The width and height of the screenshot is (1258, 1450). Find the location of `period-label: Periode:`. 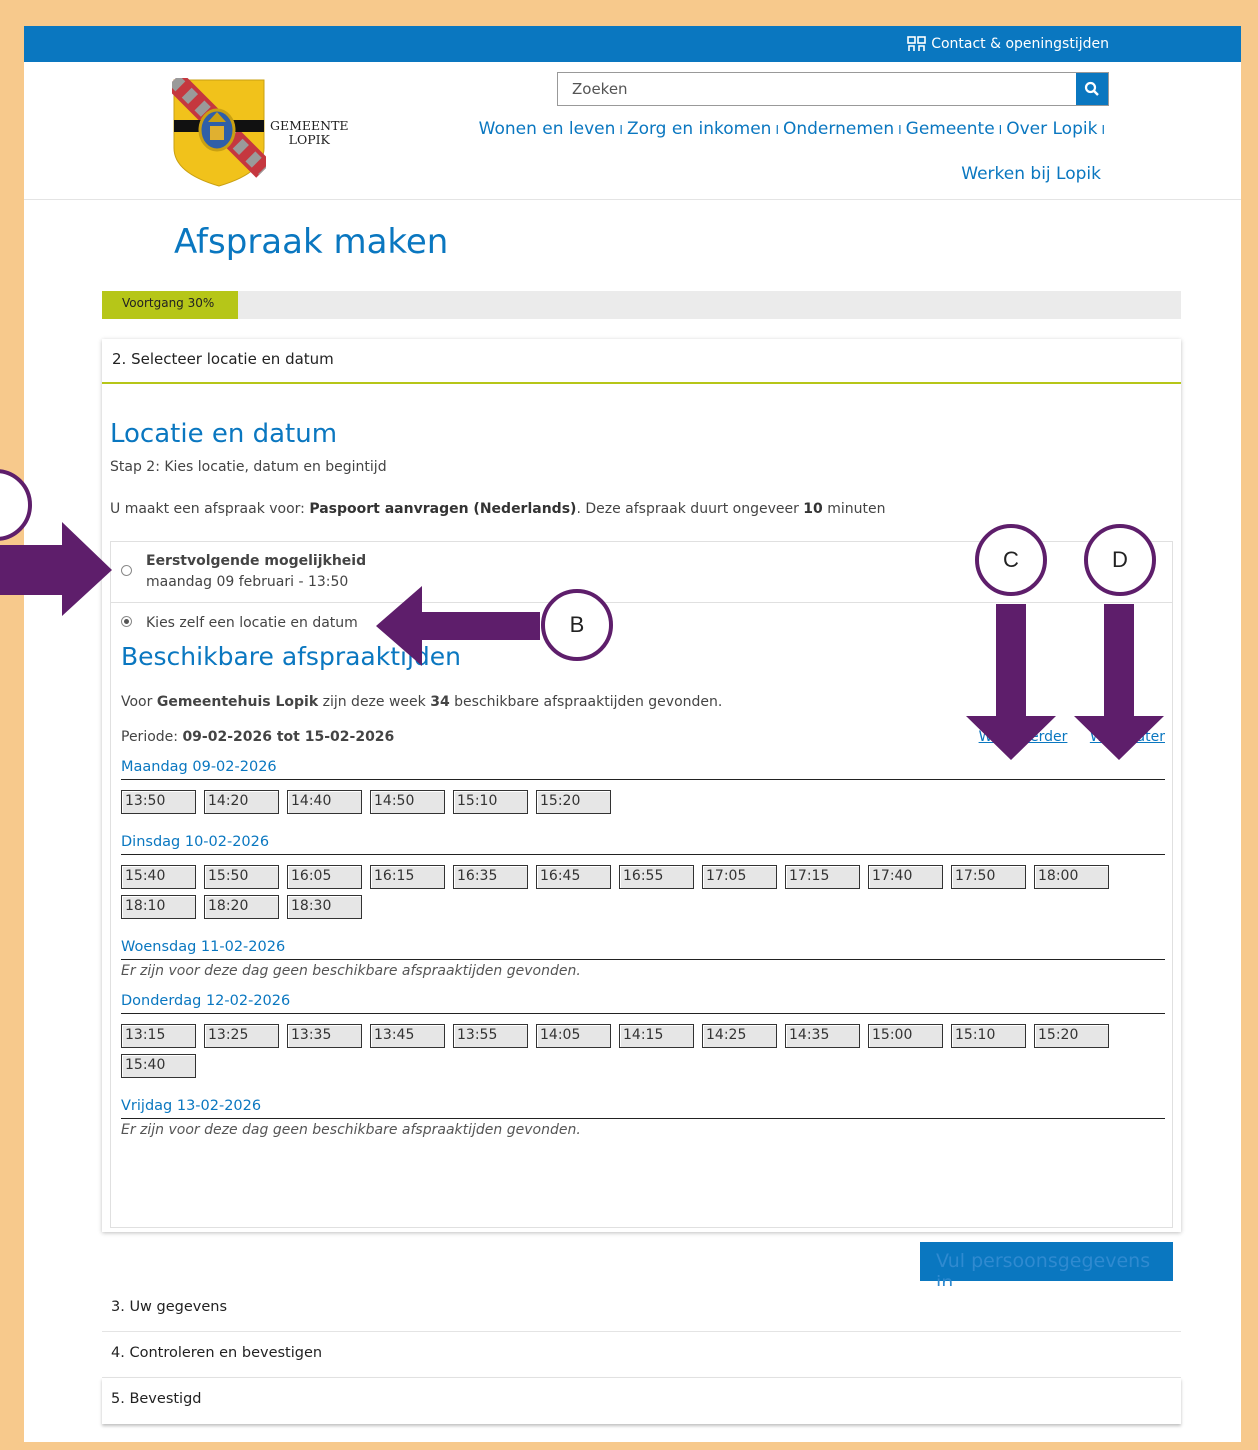

period-label: Periode: is located at coordinates (152, 737).